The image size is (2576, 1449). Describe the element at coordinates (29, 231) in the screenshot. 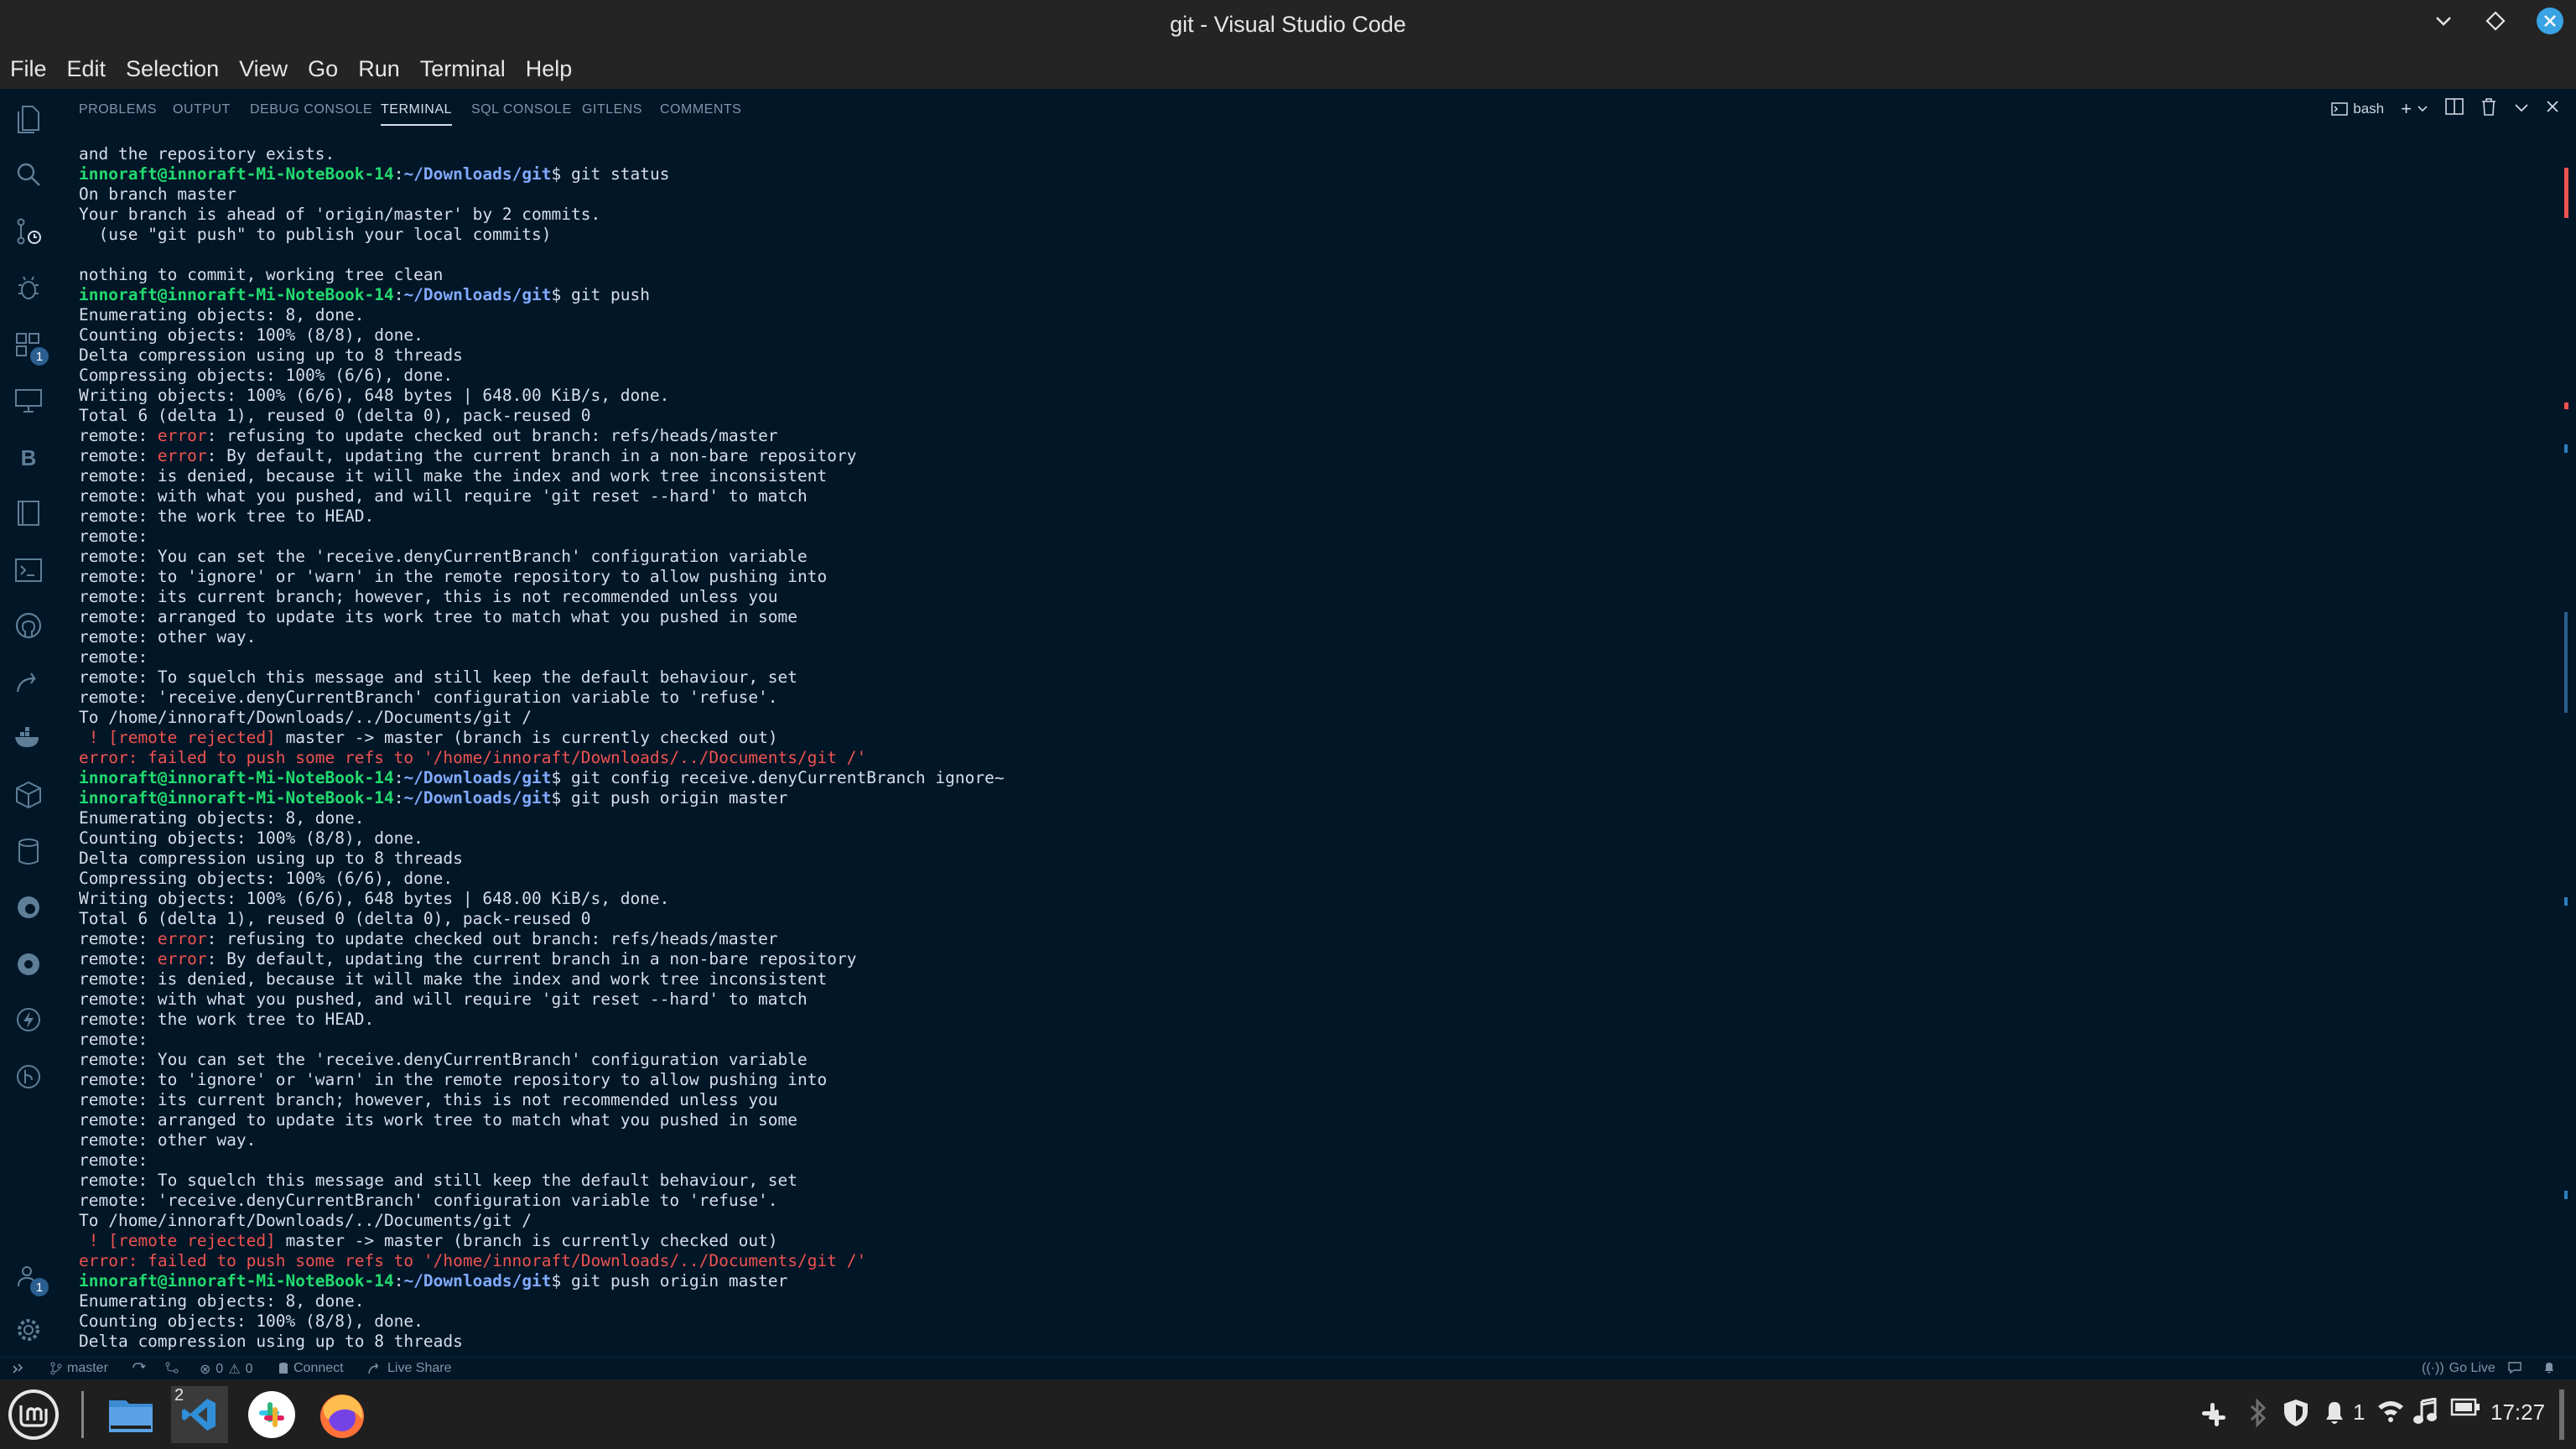

I see `source-control-icon` at that location.